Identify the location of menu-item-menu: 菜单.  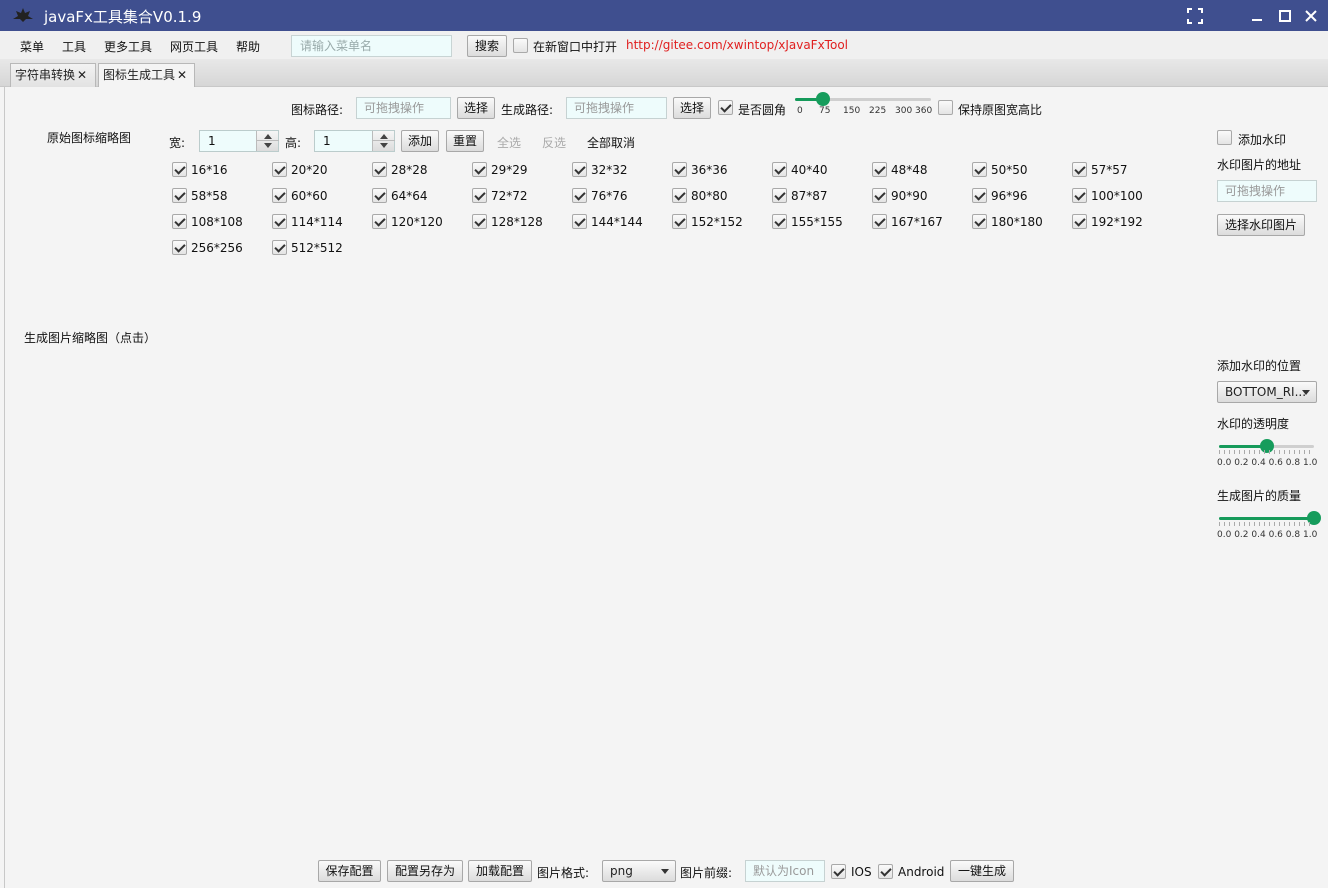
(32, 46).